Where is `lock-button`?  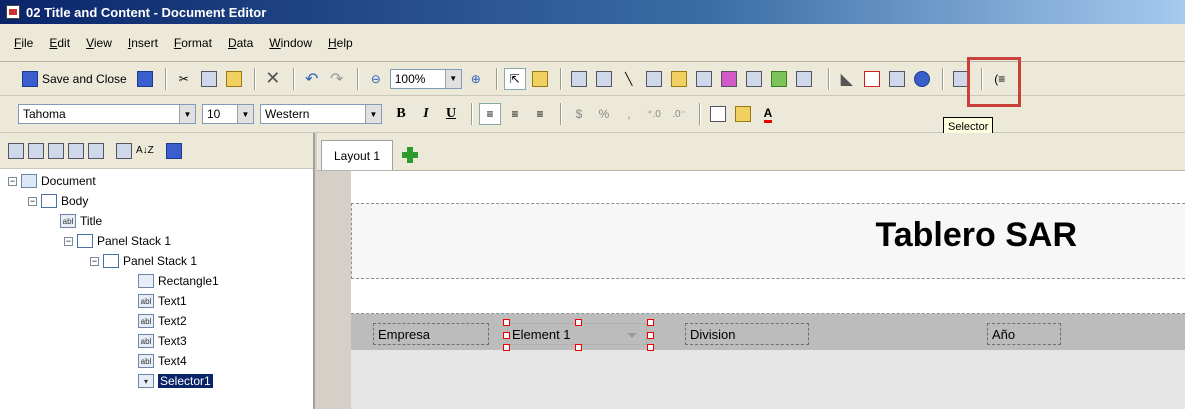 lock-button is located at coordinates (540, 79).